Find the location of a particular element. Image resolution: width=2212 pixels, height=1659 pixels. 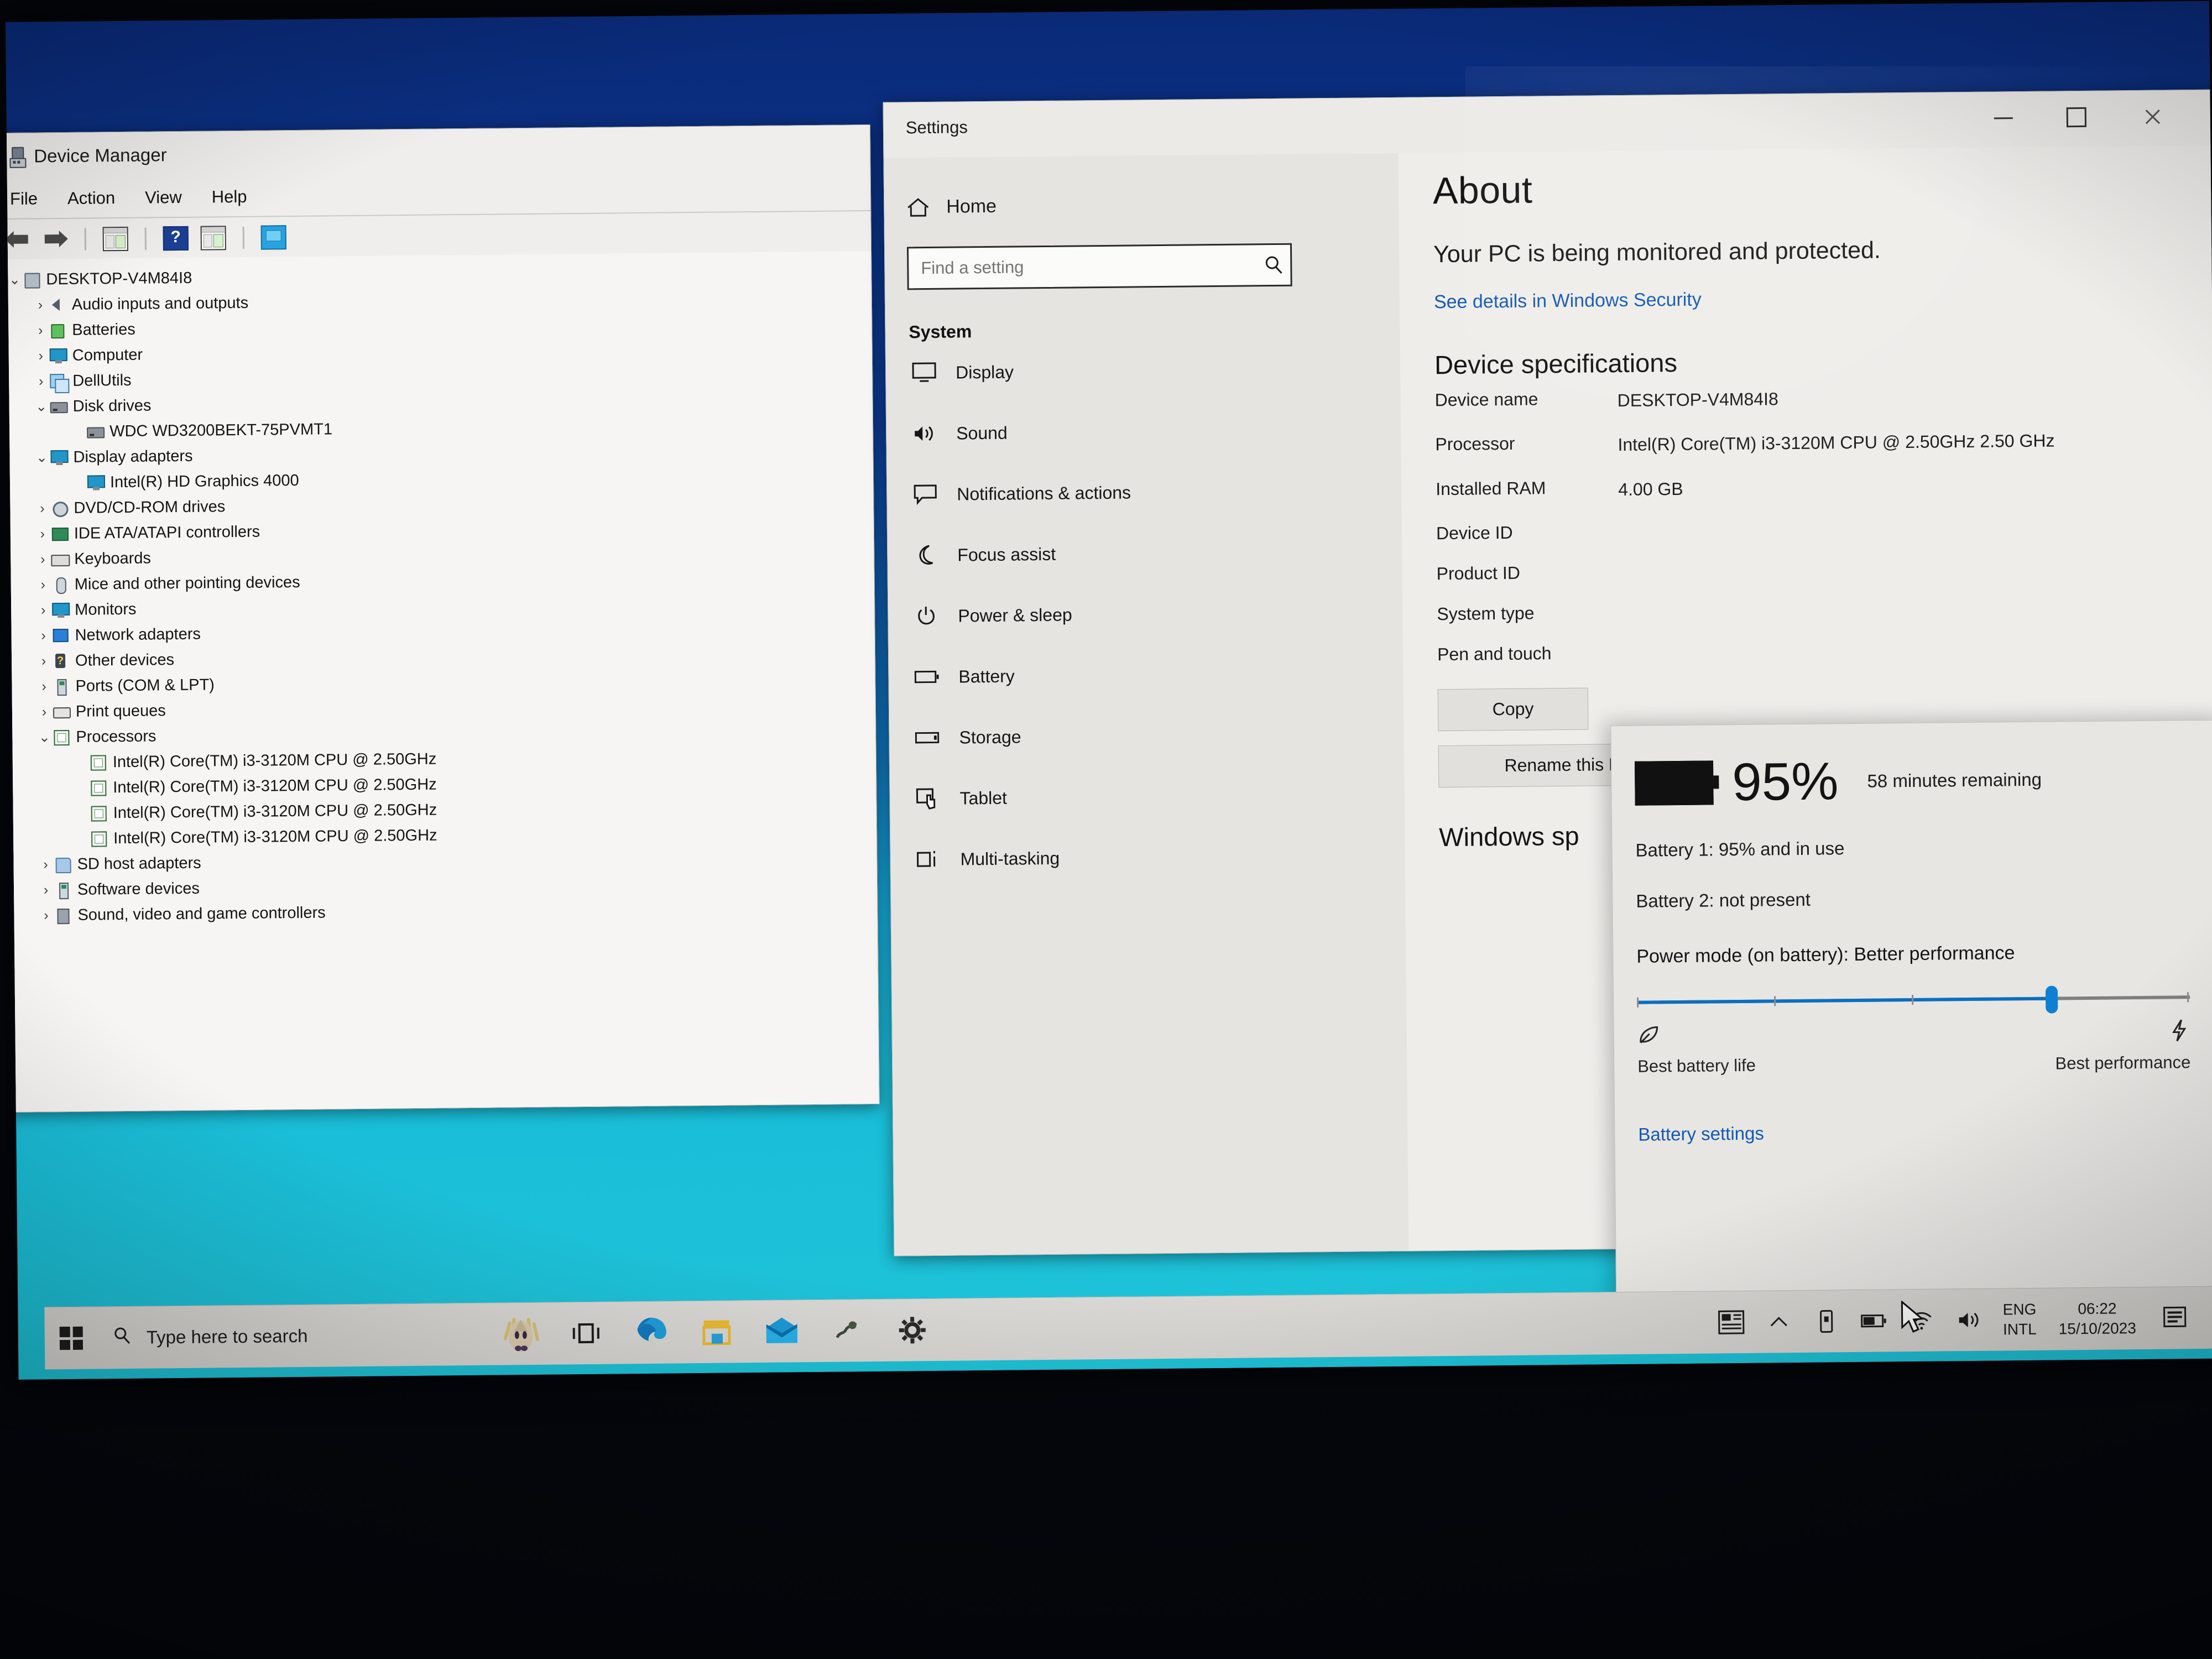

battery-2-status: Battery 2: not present is located at coordinates (1724, 900).